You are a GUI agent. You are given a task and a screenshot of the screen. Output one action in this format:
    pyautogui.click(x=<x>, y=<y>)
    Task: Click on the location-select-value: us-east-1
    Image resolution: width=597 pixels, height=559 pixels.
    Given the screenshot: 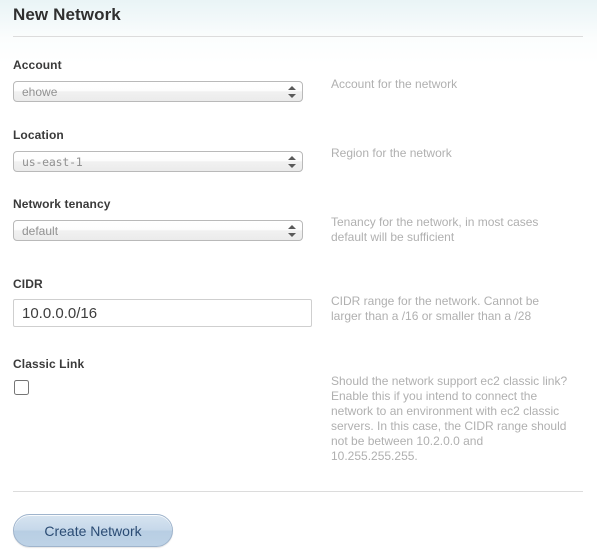 What is the action you would take?
    pyautogui.click(x=52, y=162)
    